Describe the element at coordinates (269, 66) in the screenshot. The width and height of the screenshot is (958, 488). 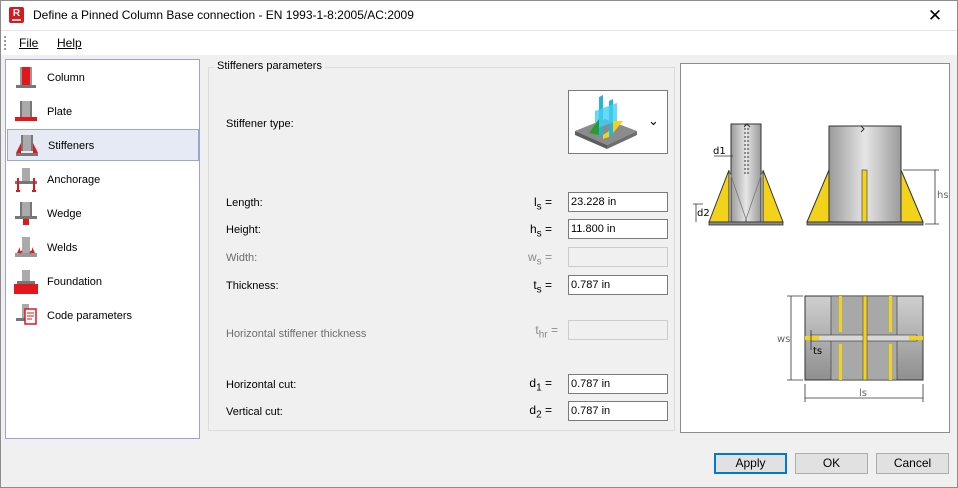
I see `group-title: Stiffeners parameters` at that location.